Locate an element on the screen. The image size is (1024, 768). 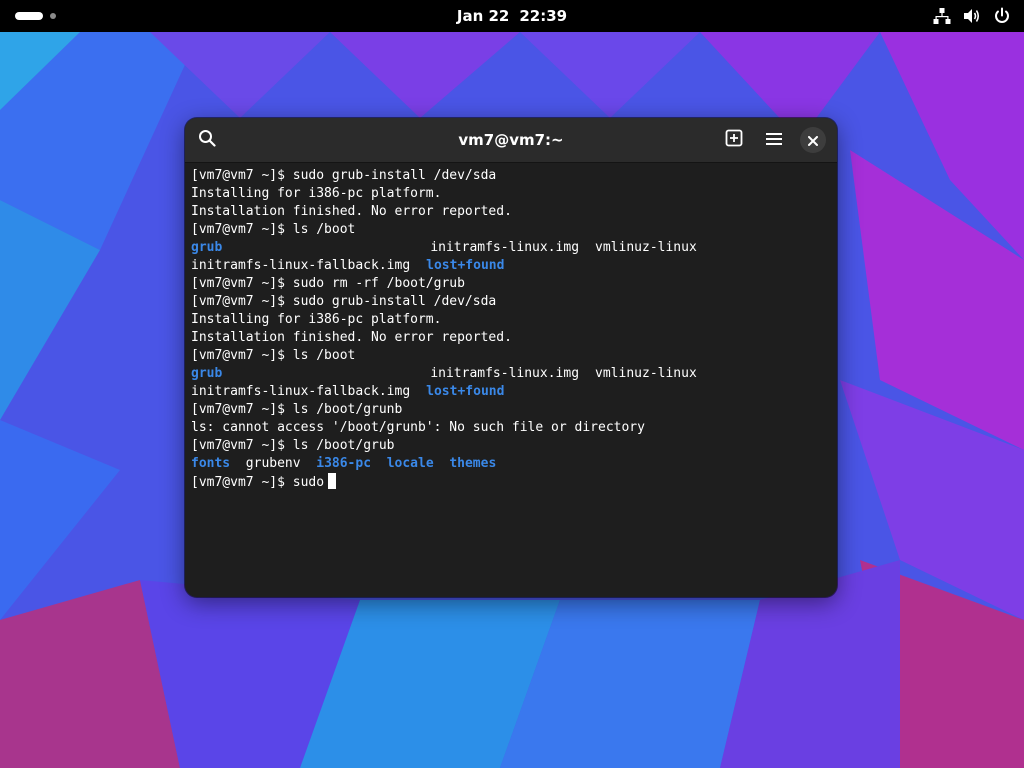
new-tab-button is located at coordinates (734, 140).